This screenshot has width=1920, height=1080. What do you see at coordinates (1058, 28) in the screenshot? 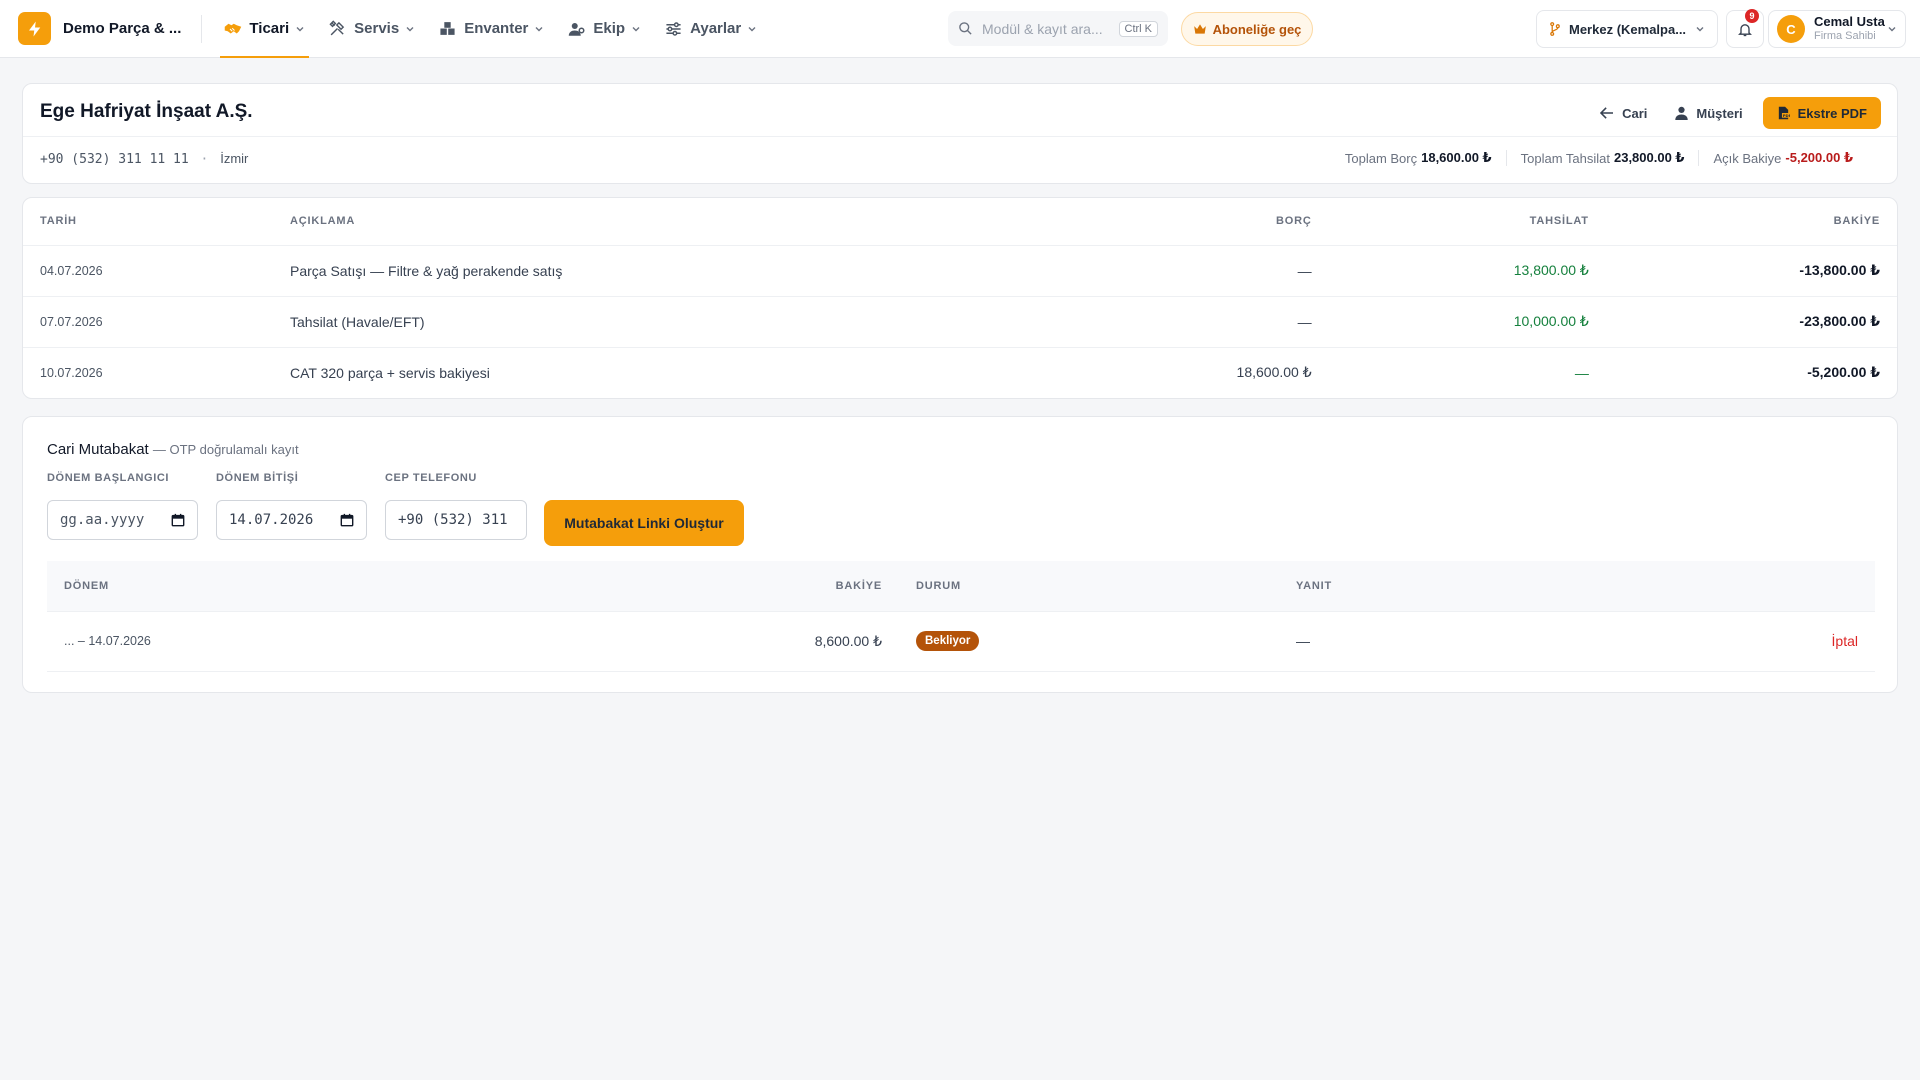
I see `search-input: Modül & kayıt ara... Ctrl K` at bounding box center [1058, 28].